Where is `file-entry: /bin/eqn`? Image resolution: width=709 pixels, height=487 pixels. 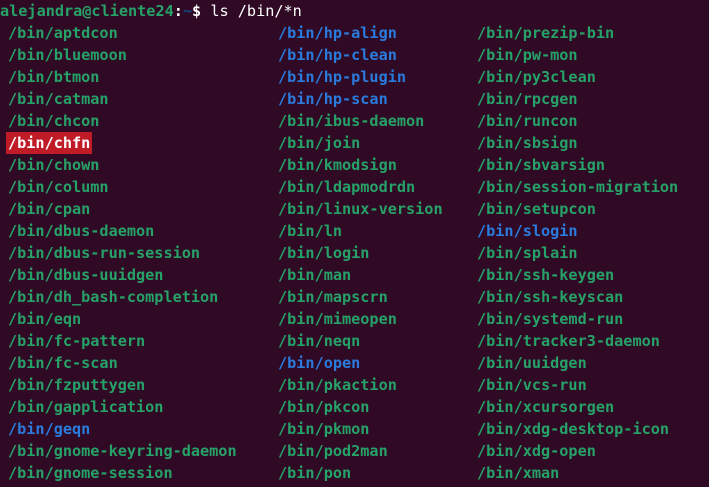
file-entry: /bin/eqn is located at coordinates (45, 319).